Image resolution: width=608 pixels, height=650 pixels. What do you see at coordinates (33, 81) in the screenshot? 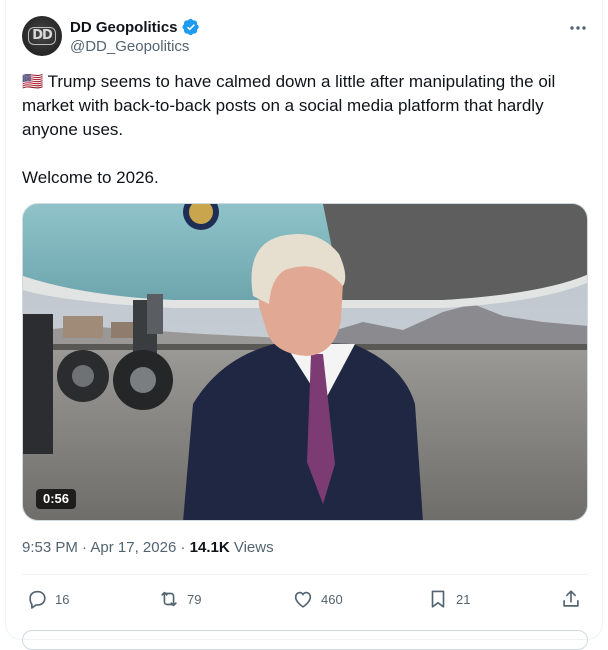
I see `us-flag-emoji: 🇺🇸` at bounding box center [33, 81].